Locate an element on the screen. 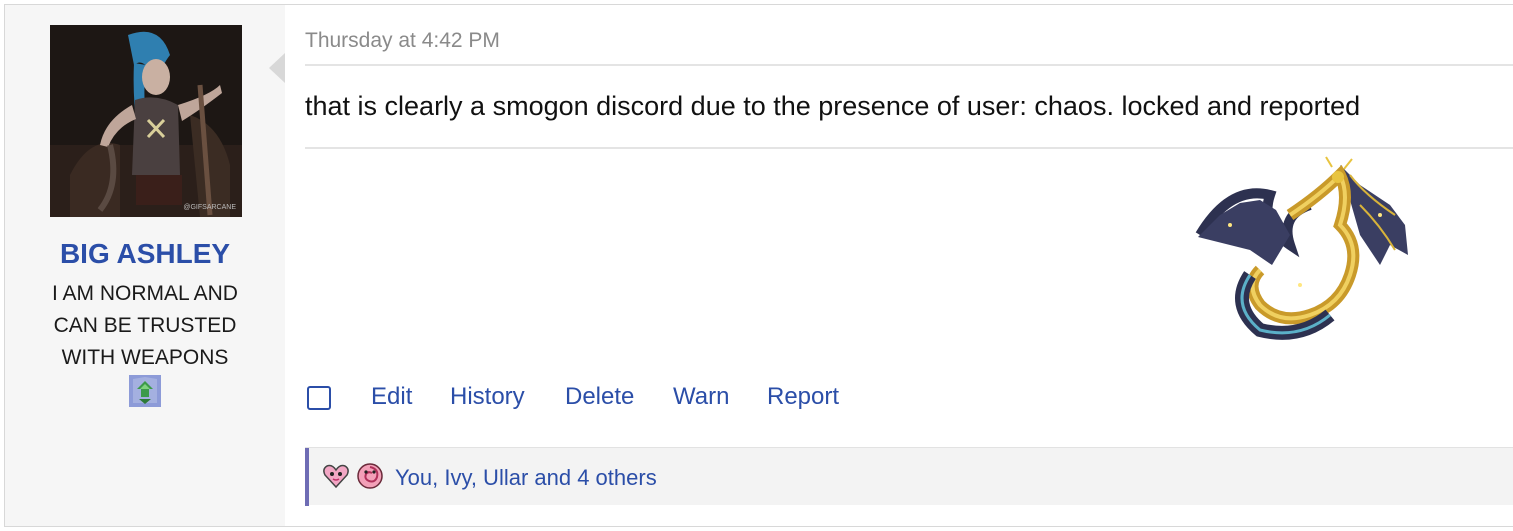 Image resolution: width=1513 pixels, height=531 pixels. user-title-line: I AM NORMAL AND is located at coordinates (145, 293).